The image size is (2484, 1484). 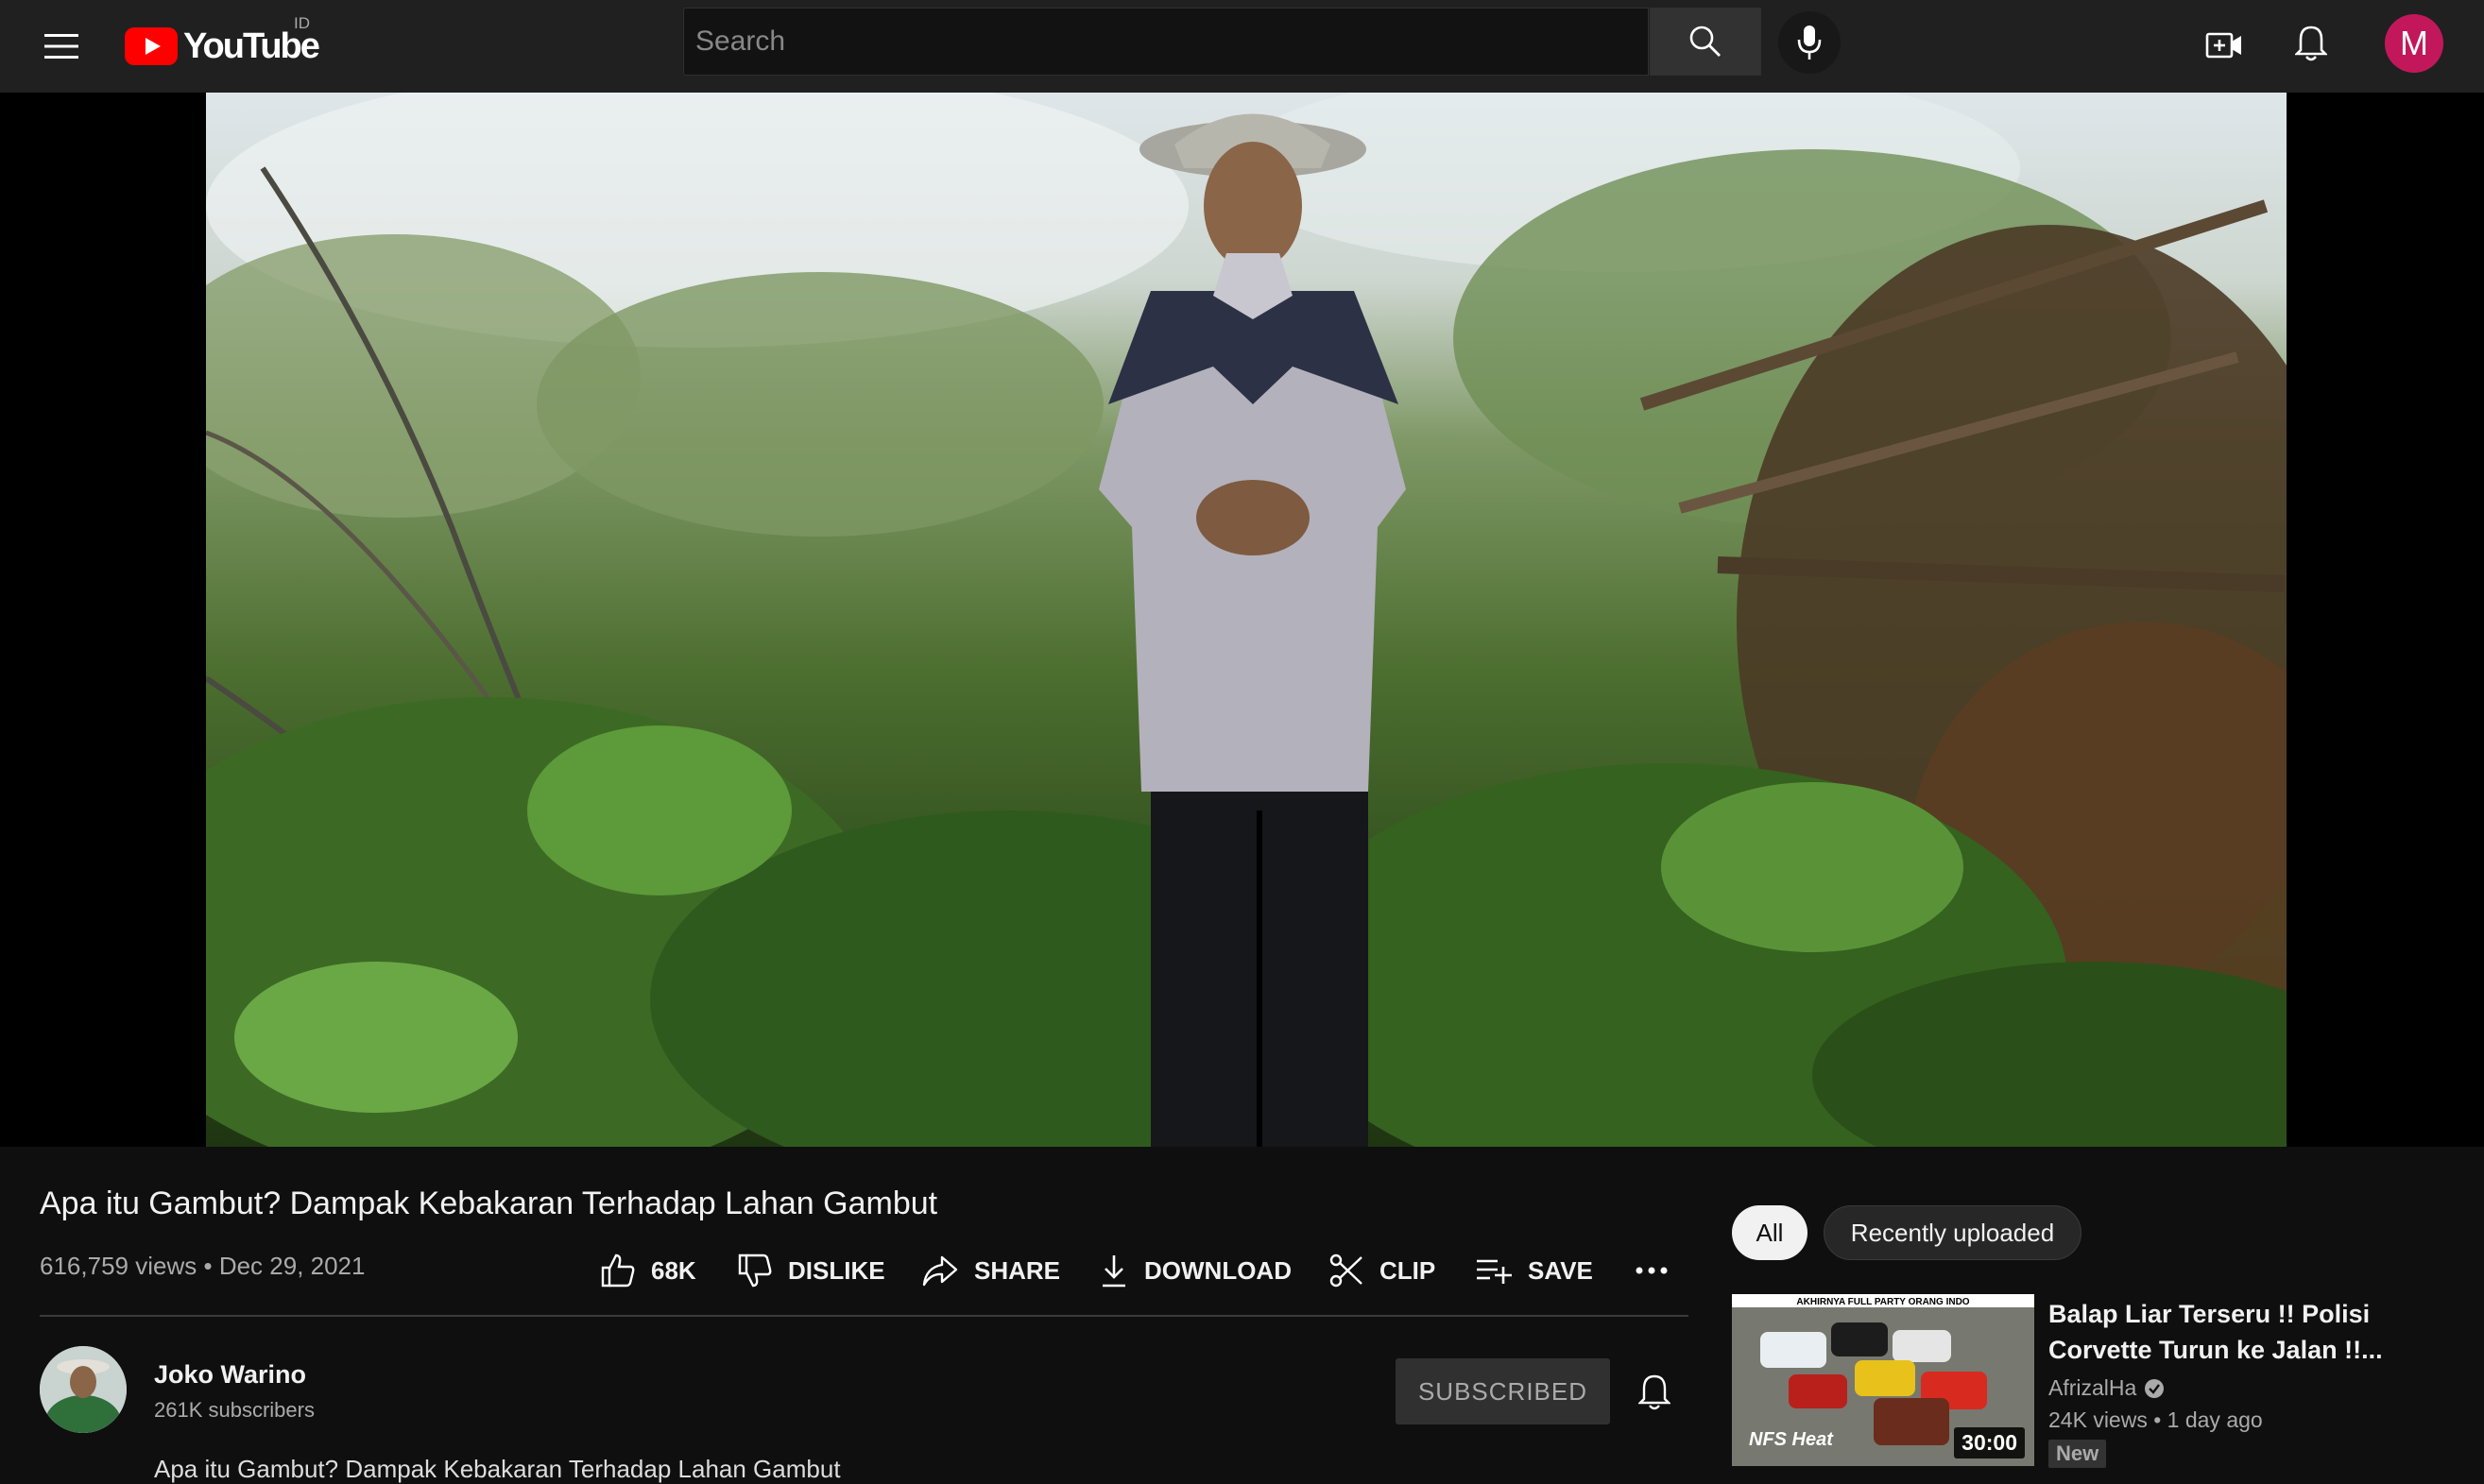 I want to click on create-video-icon, so click(x=2223, y=46).